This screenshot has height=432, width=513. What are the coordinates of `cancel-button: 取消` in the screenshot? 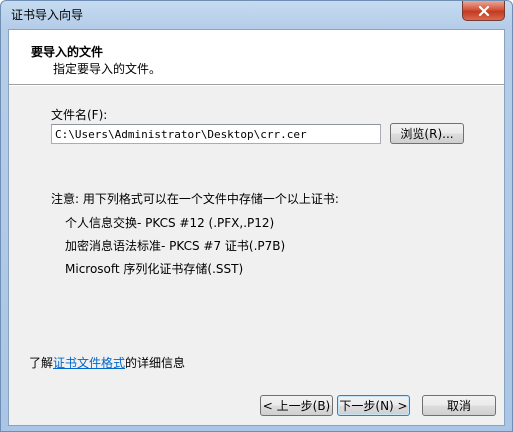 It's located at (459, 405).